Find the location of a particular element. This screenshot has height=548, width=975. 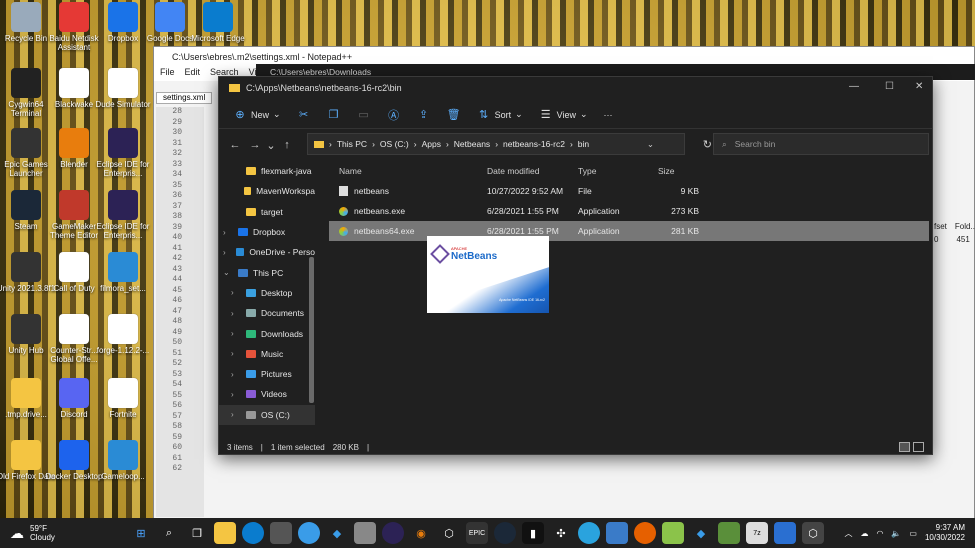

battery-icon: ▭ is located at coordinates (913, 533).